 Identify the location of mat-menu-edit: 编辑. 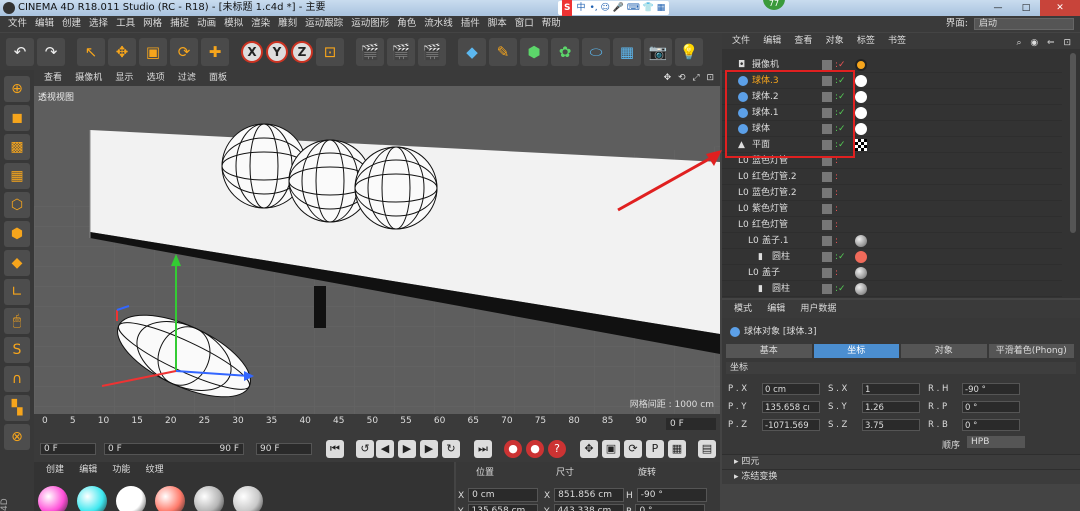
(88, 470).